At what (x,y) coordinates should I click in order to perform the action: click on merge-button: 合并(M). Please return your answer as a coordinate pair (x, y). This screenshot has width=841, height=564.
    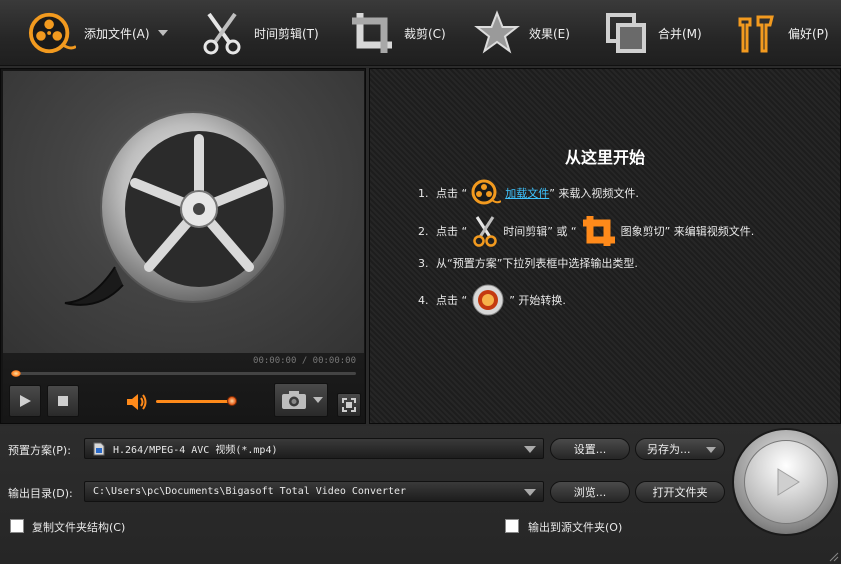
    Looking at the image, I should click on (652, 33).